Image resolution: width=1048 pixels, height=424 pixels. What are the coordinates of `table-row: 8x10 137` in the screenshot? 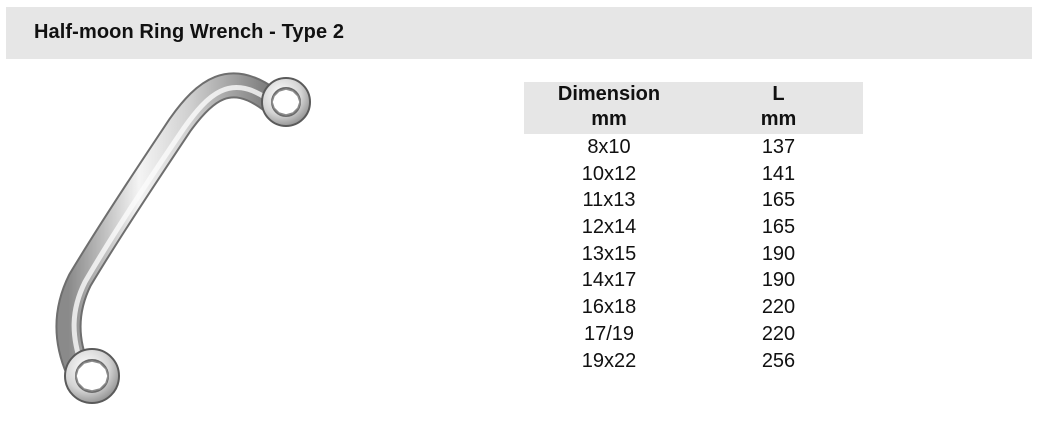 It's located at (693, 147).